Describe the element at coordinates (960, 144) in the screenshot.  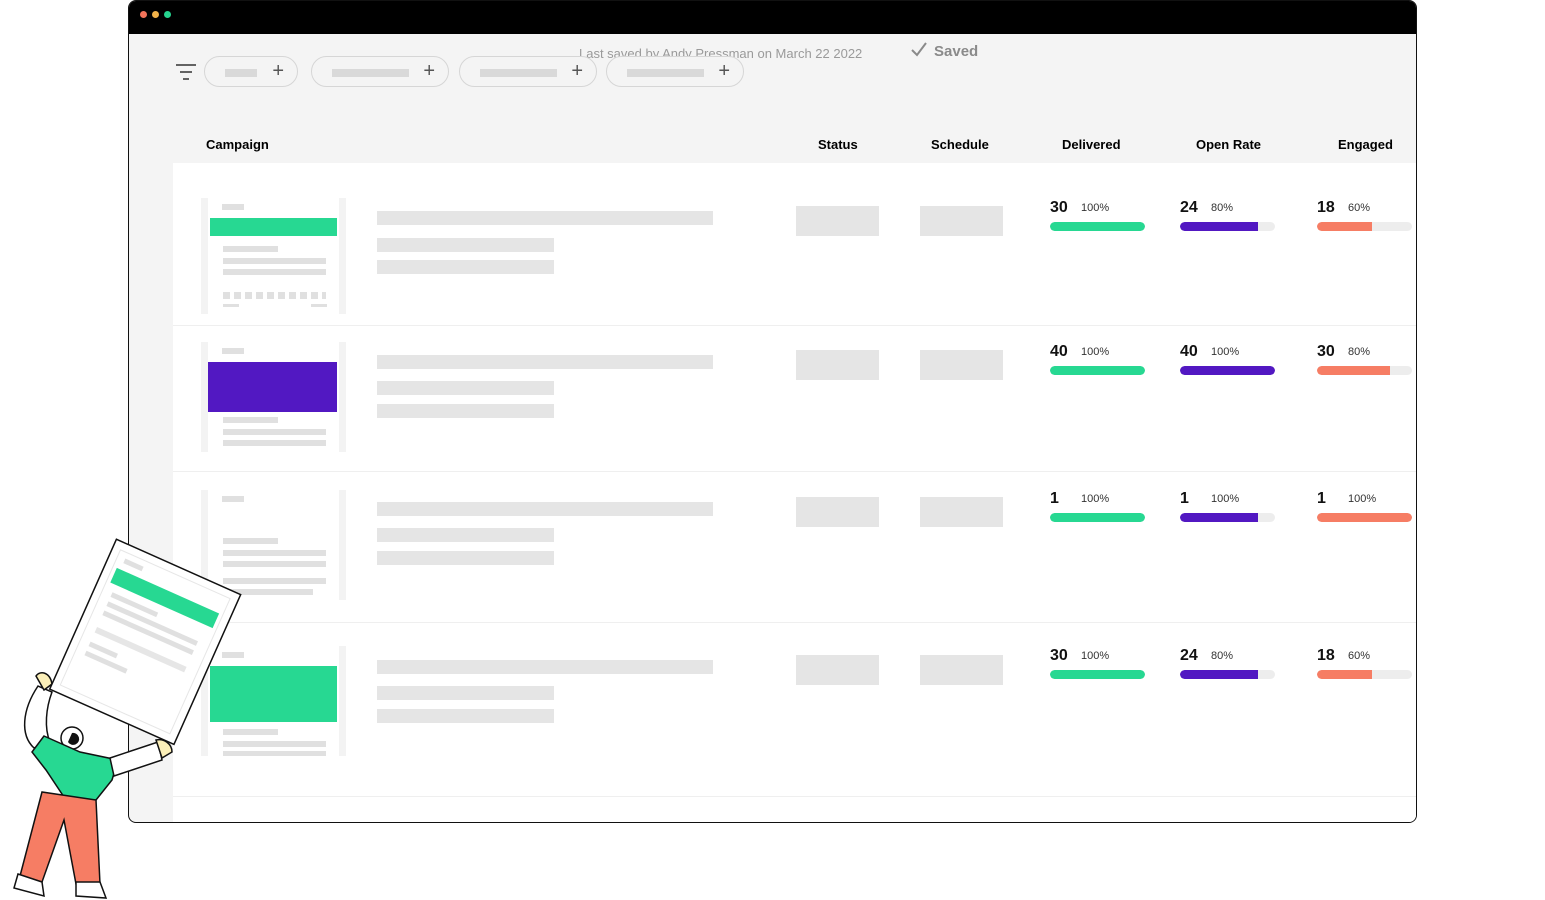
I see `column-header-schedule: Schedule` at that location.